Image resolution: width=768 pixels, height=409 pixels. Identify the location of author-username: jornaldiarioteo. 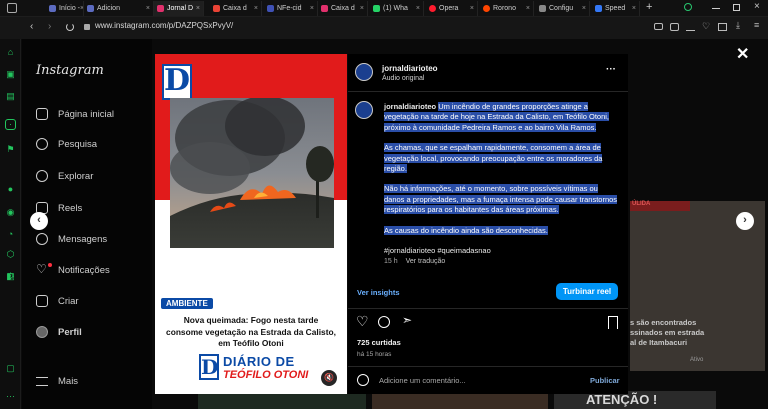
(410, 68).